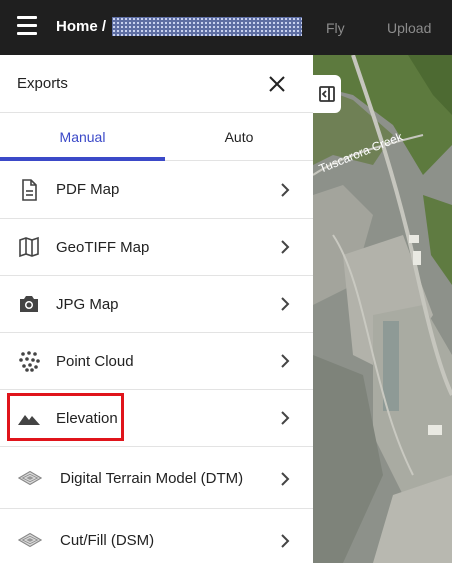 The width and height of the screenshot is (452, 563). Describe the element at coordinates (95, 361) in the screenshot. I see `export-item-label: Point Cloud` at that location.